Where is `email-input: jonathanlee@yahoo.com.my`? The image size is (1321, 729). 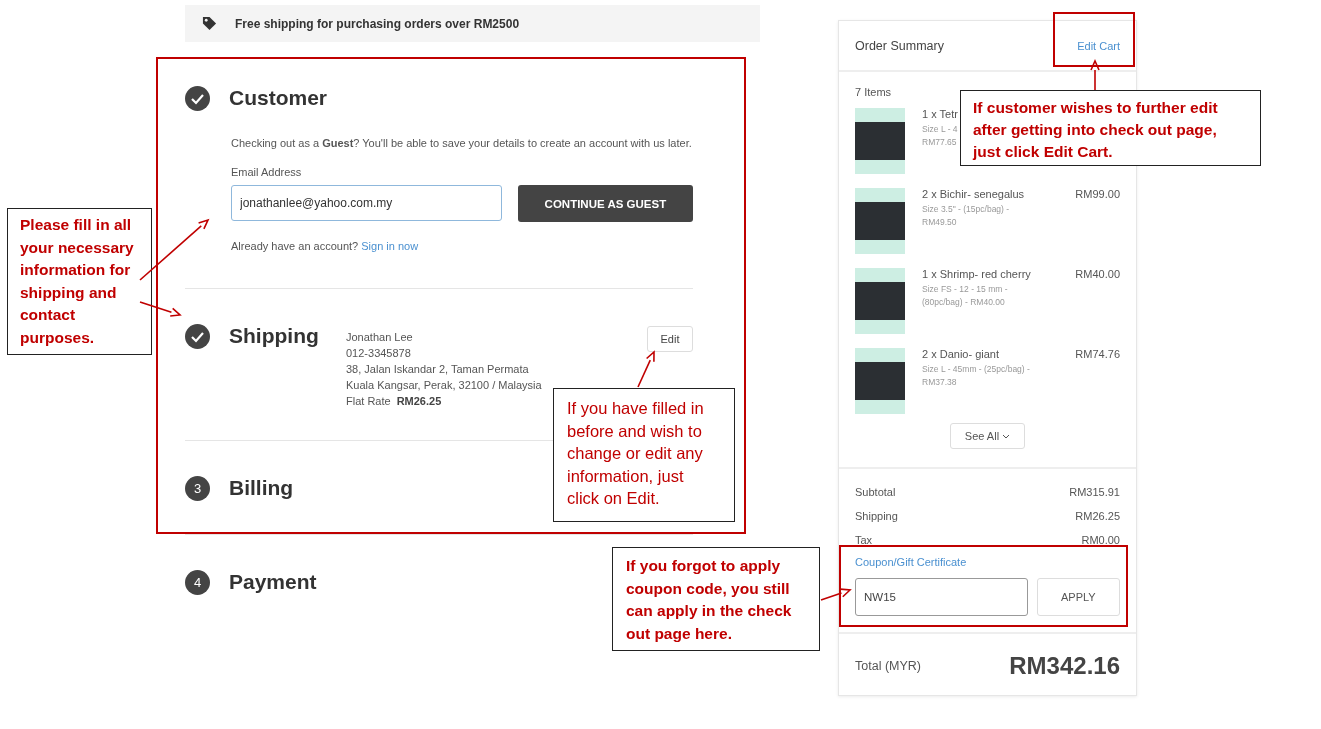 email-input: jonathanlee@yahoo.com.my is located at coordinates (366, 203).